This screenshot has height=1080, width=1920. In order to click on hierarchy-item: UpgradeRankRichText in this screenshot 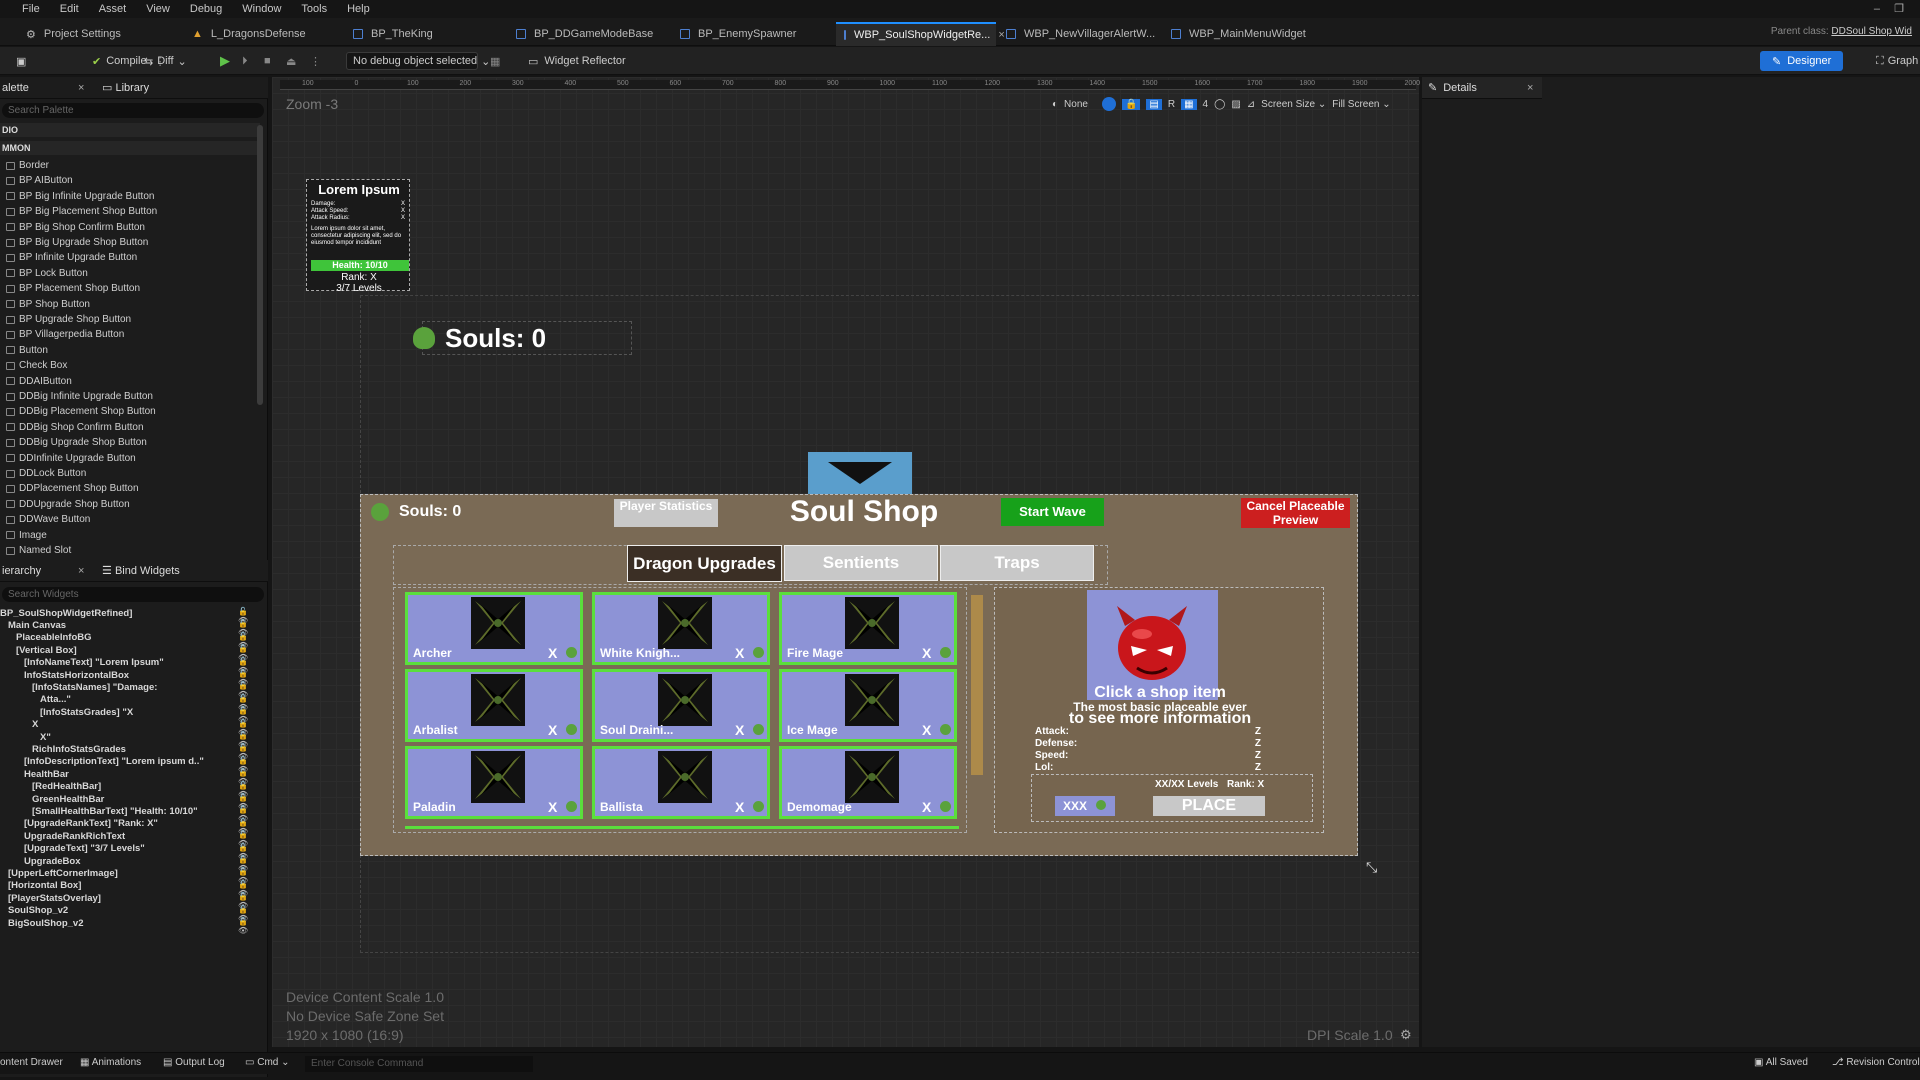, I will do `click(74, 836)`.